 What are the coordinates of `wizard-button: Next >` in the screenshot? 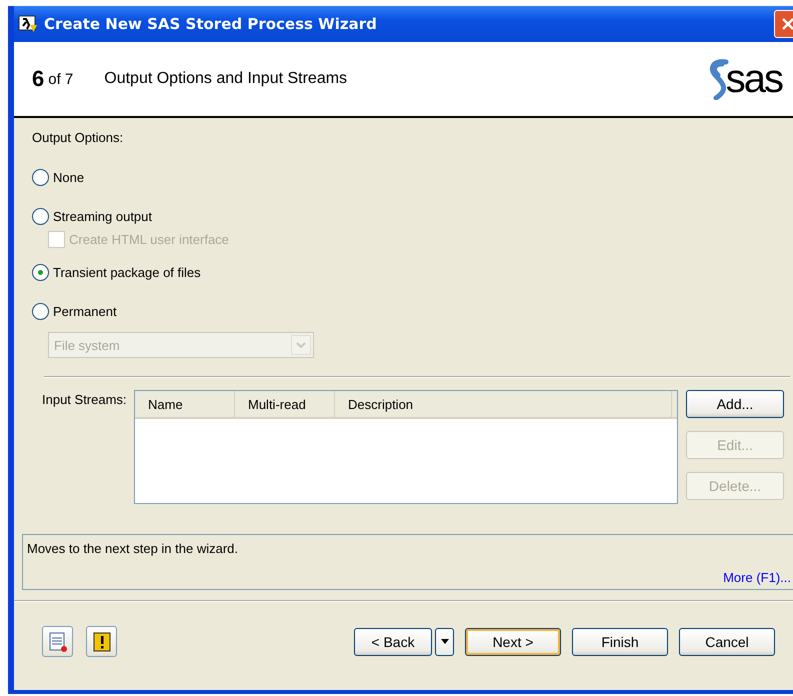 It's located at (513, 642).